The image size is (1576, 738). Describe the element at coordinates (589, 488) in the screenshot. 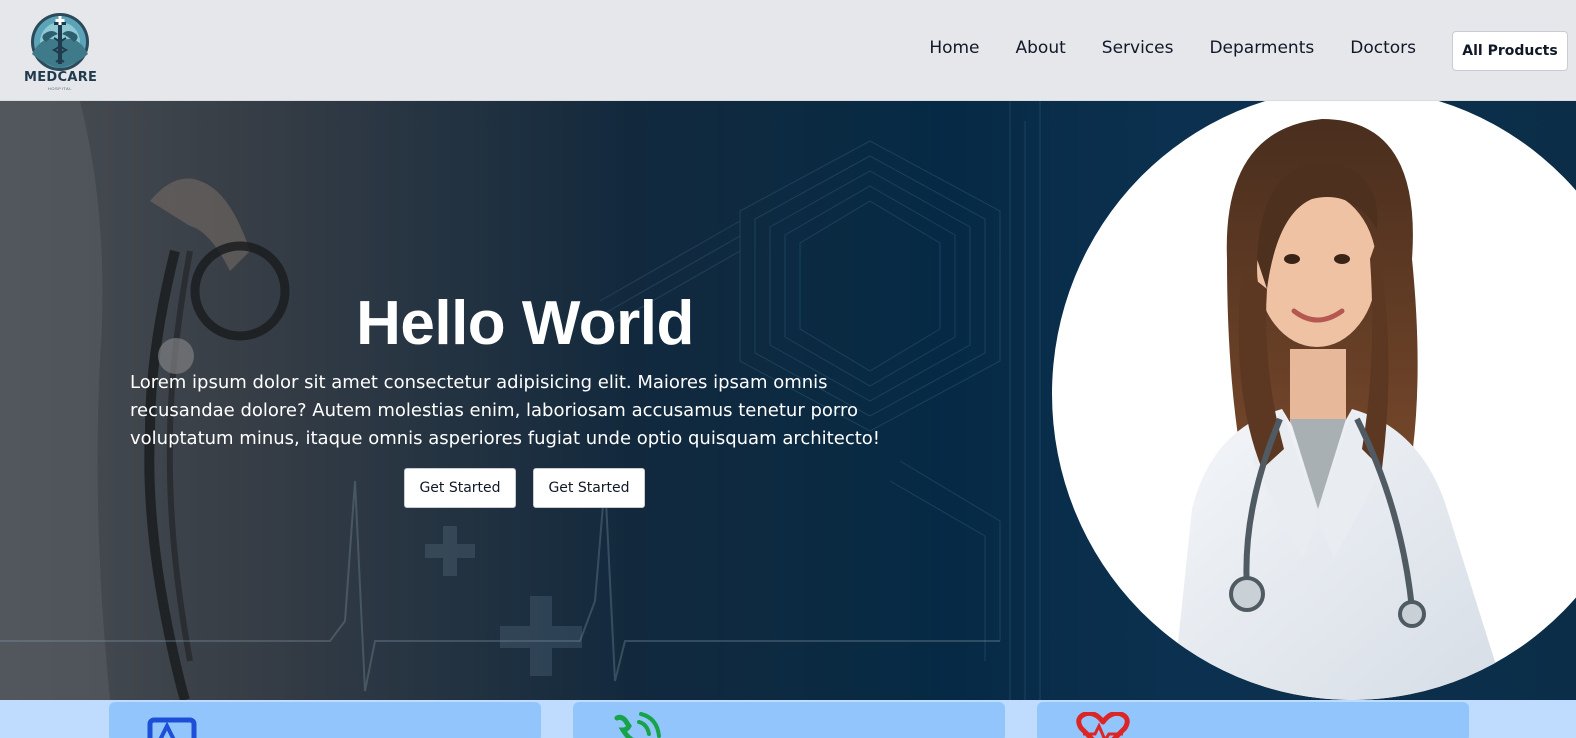

I see `get-started-secondary-button: Get Started` at that location.